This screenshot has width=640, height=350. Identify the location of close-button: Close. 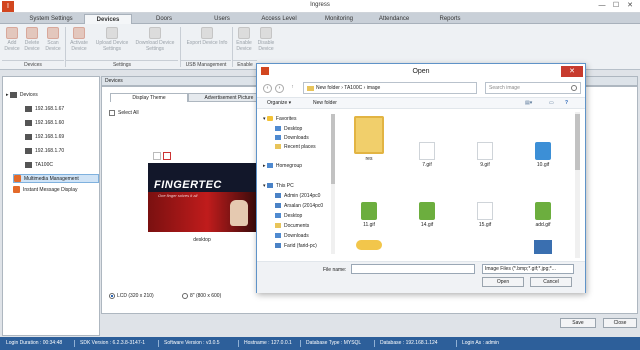
(620, 323).